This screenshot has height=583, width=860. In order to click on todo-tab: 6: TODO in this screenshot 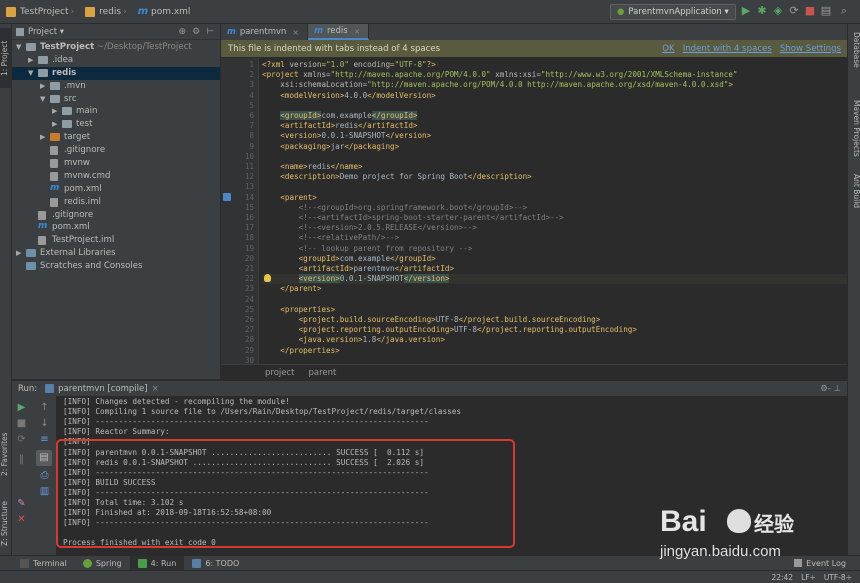, I will do `click(215, 563)`.